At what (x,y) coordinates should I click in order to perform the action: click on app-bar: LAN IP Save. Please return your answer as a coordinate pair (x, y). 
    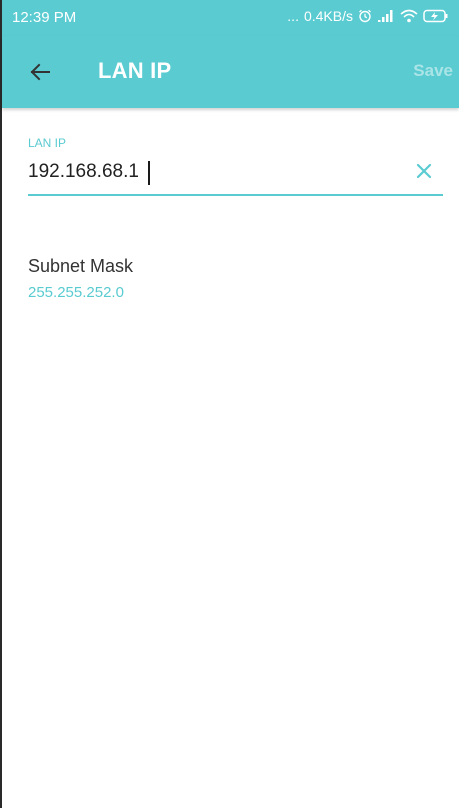
    Looking at the image, I should click on (230, 72).